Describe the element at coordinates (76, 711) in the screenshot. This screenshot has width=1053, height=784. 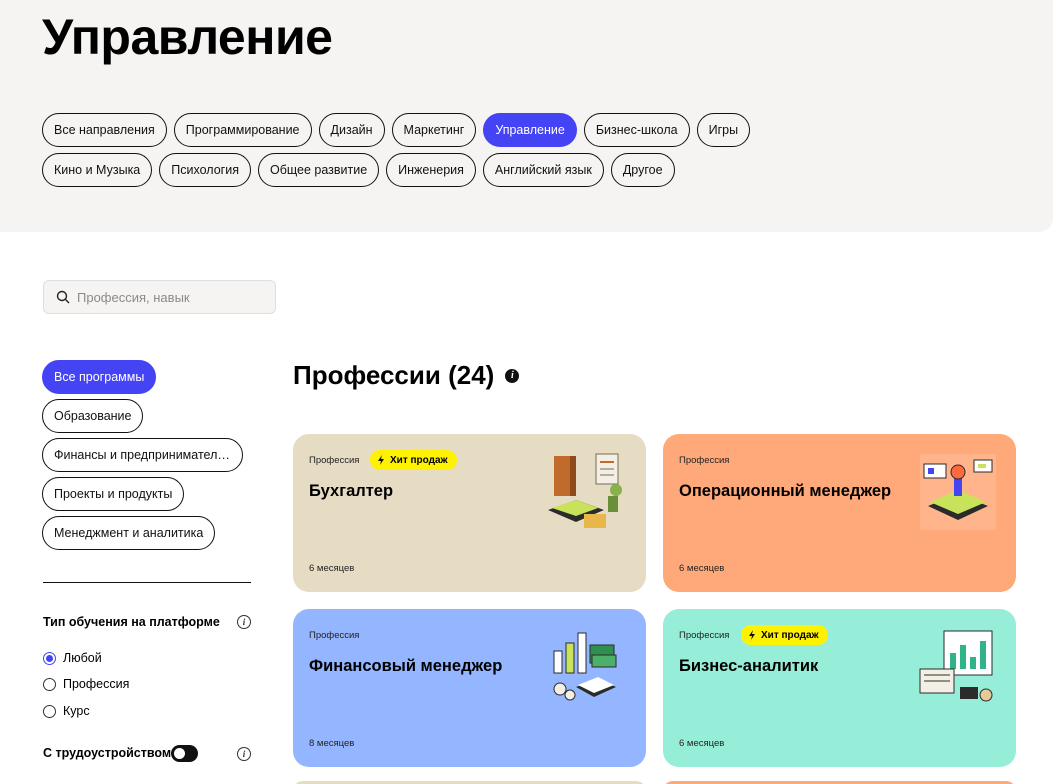
I see `radio-label: Курс` at that location.